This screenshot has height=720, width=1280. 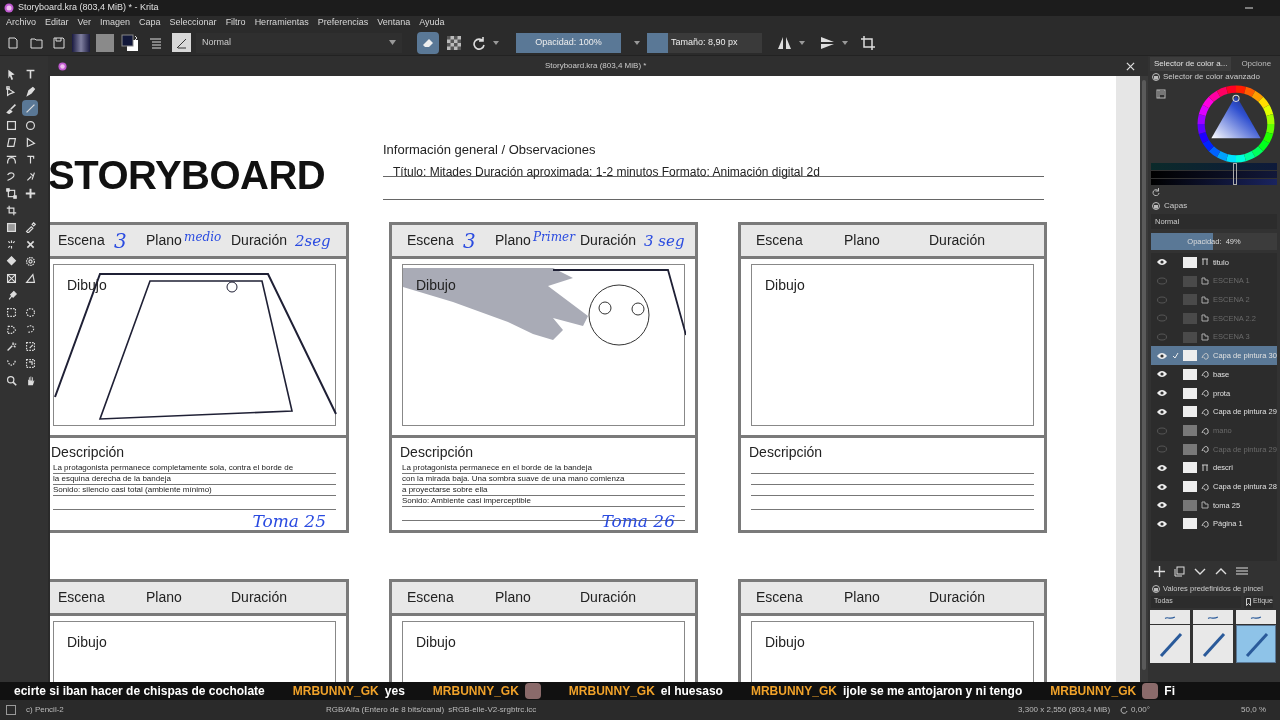 What do you see at coordinates (394, 691) in the screenshot?
I see `chat-message: yes` at bounding box center [394, 691].